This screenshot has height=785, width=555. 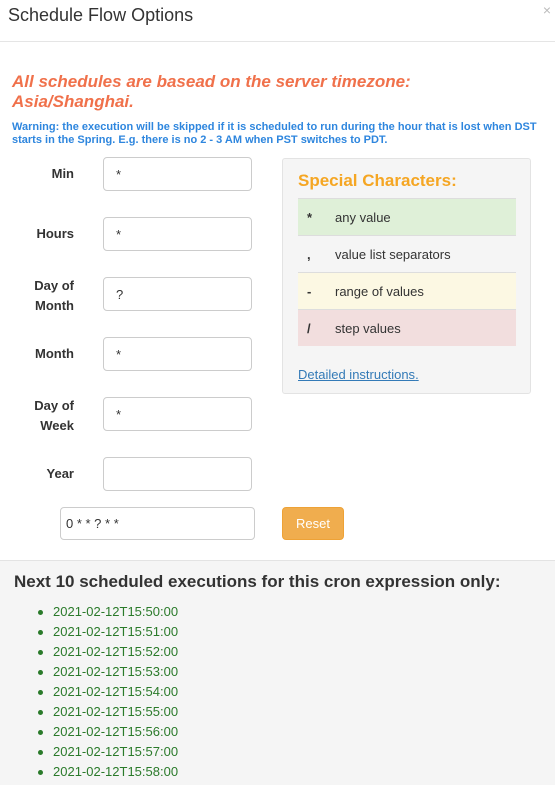 What do you see at coordinates (407, 327) in the screenshot?
I see `special-char-row: / step values` at bounding box center [407, 327].